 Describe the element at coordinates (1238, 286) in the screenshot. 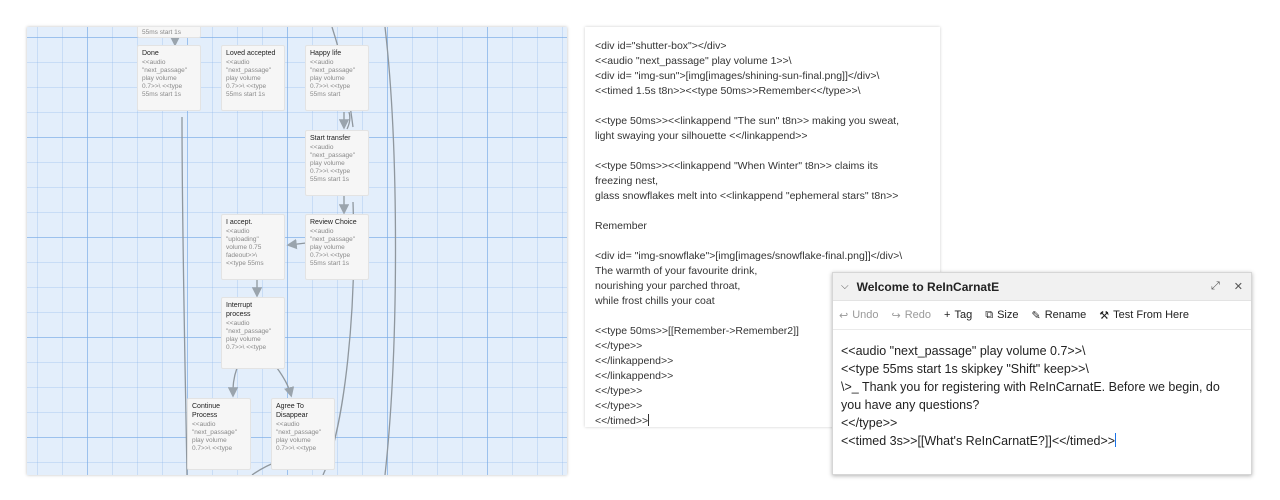

I see `close-icon: ✕` at that location.